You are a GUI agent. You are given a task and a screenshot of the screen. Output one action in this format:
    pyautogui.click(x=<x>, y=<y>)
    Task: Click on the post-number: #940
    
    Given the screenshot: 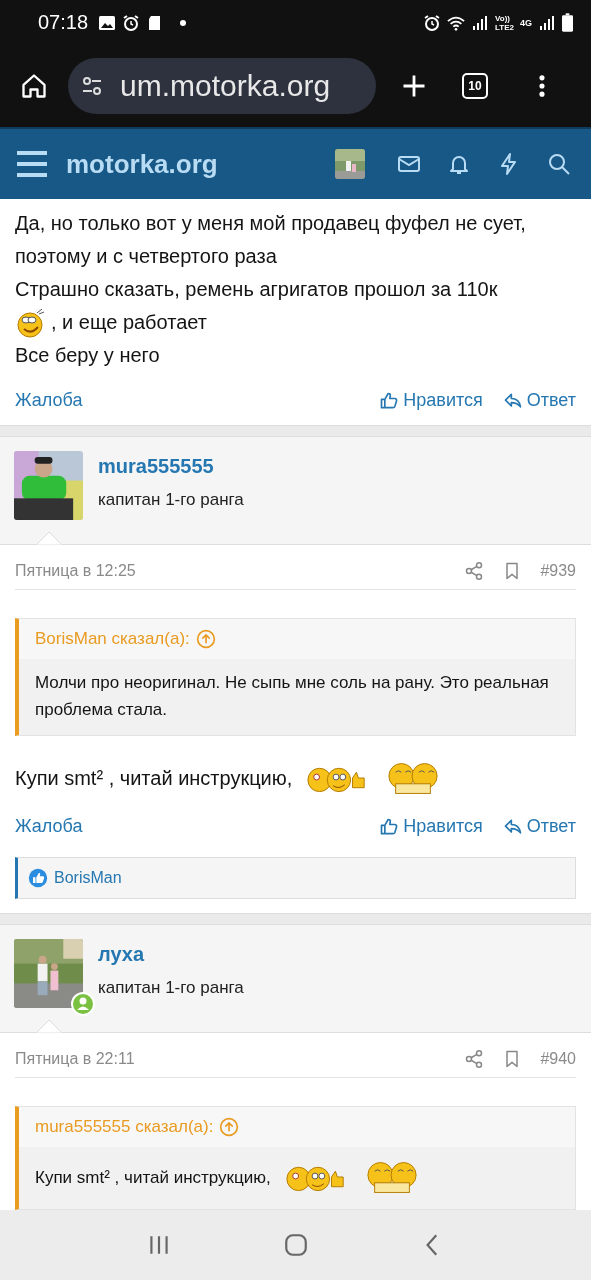 What is the action you would take?
    pyautogui.click(x=558, y=1059)
    